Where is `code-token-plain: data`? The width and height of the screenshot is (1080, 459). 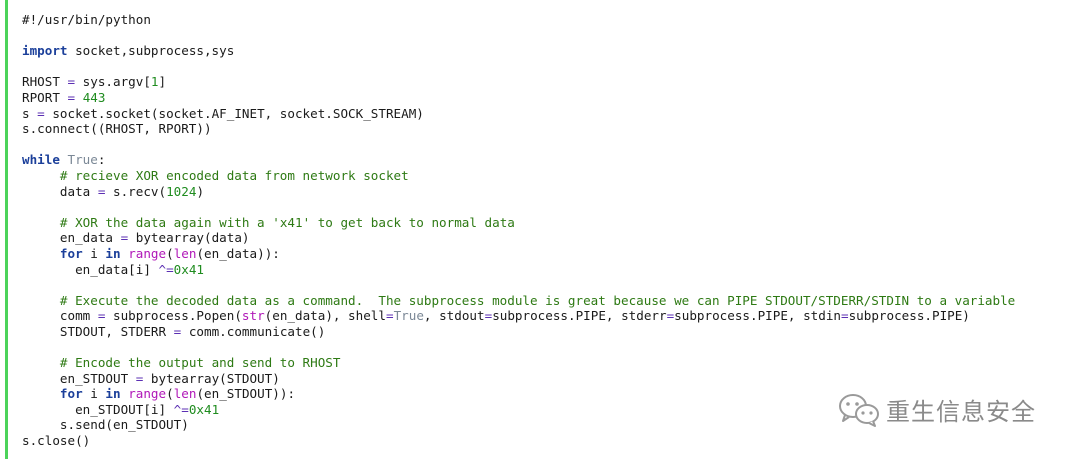
code-token-plain: data is located at coordinates (60, 191).